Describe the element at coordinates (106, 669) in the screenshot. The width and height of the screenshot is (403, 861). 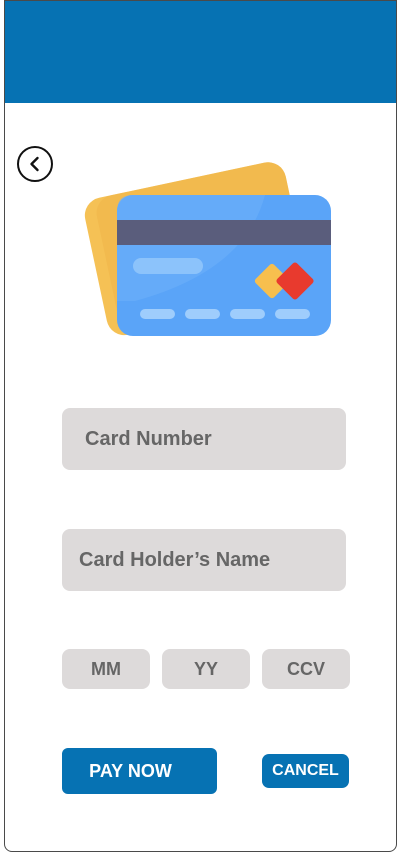
I see `expiry-month-input: MM` at that location.